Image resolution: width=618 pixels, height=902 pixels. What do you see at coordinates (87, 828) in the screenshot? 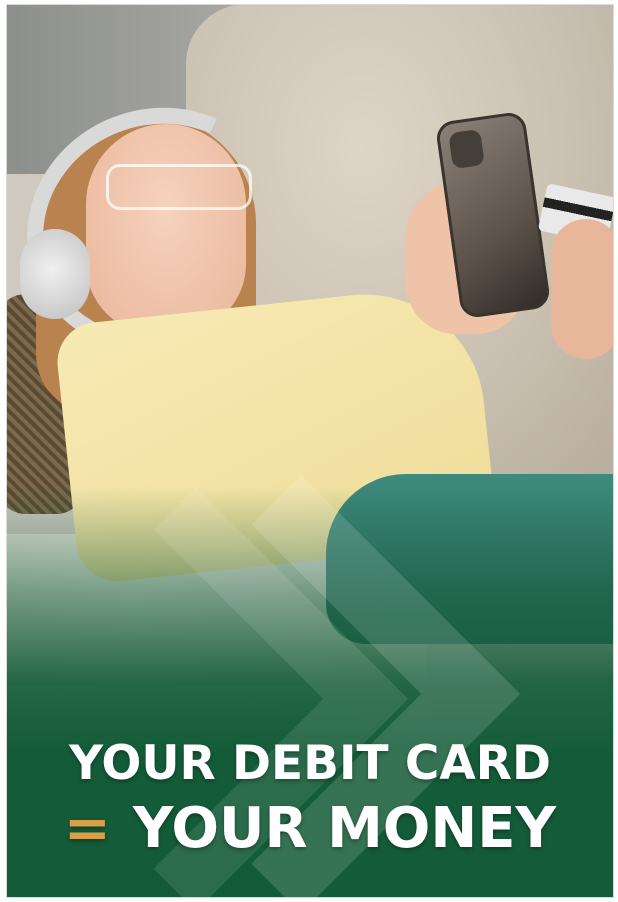
I see `equals-sign: =` at bounding box center [87, 828].